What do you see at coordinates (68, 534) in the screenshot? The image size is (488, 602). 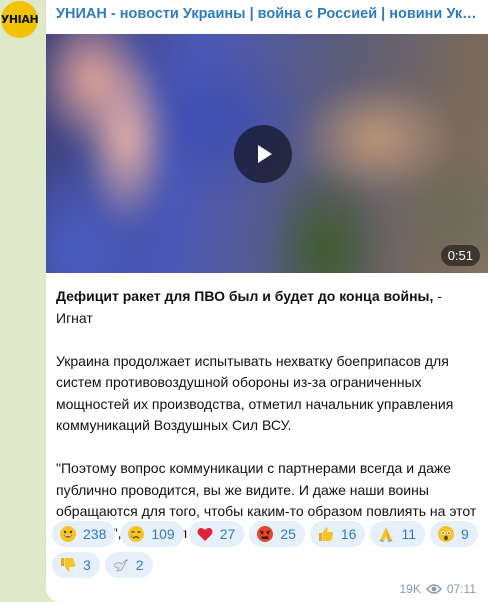 I see `grinning-face-icon` at bounding box center [68, 534].